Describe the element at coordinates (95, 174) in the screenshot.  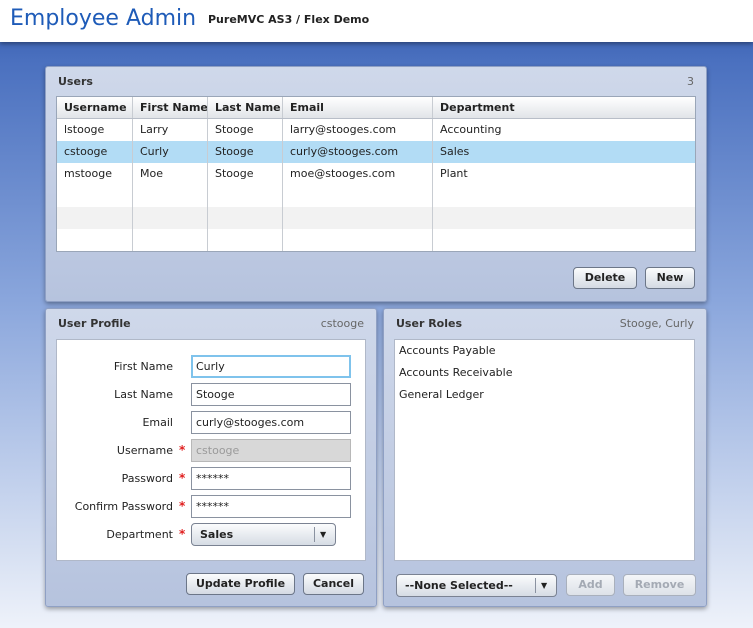
I see `cell-username: mstooge` at that location.